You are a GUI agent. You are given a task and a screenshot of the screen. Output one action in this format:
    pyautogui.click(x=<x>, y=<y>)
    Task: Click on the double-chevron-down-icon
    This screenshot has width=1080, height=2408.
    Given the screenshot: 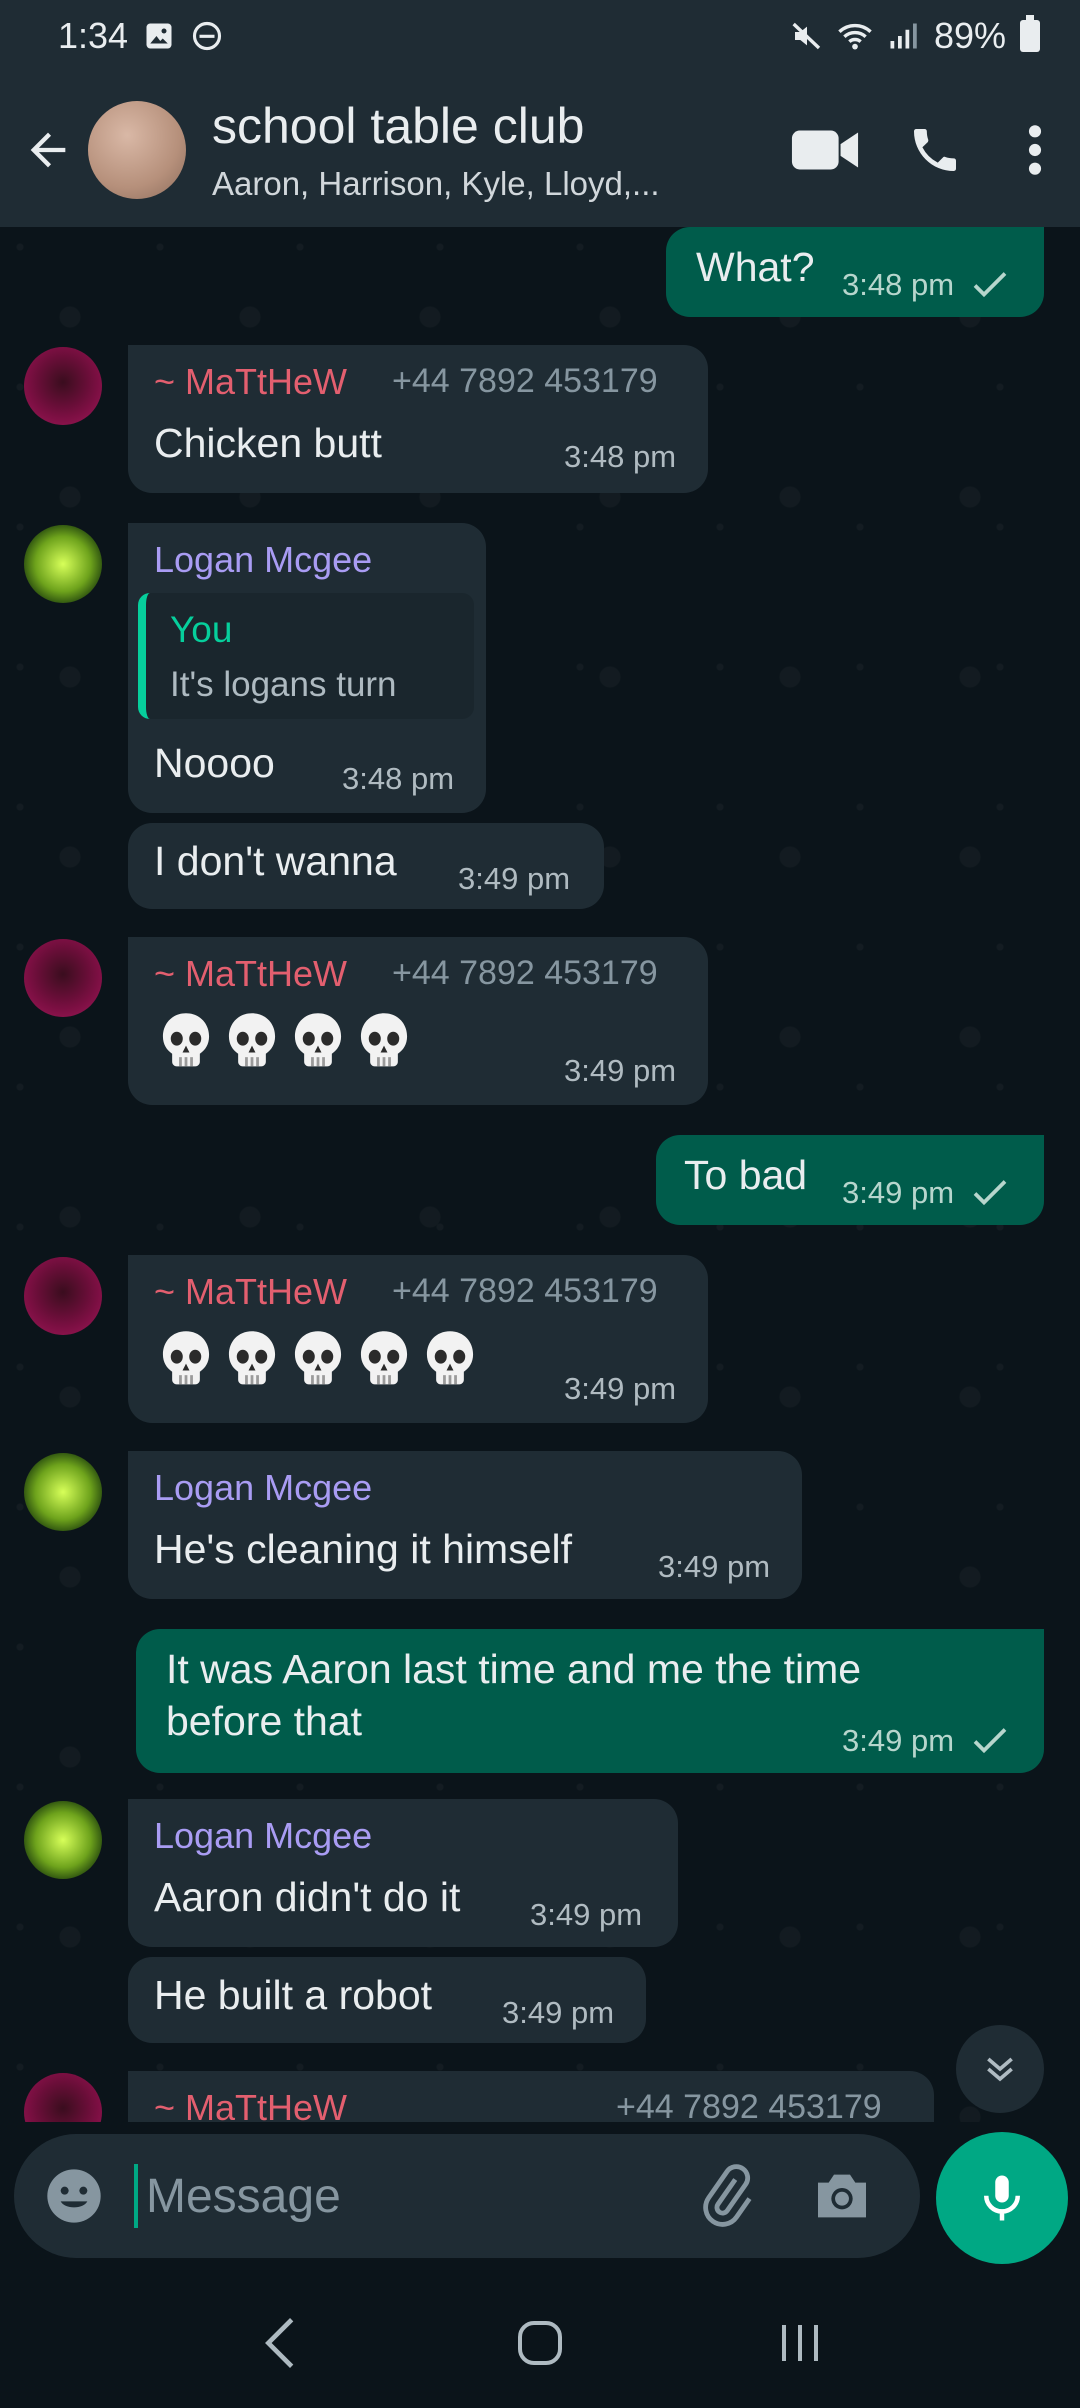 What is the action you would take?
    pyautogui.click(x=1000, y=2069)
    